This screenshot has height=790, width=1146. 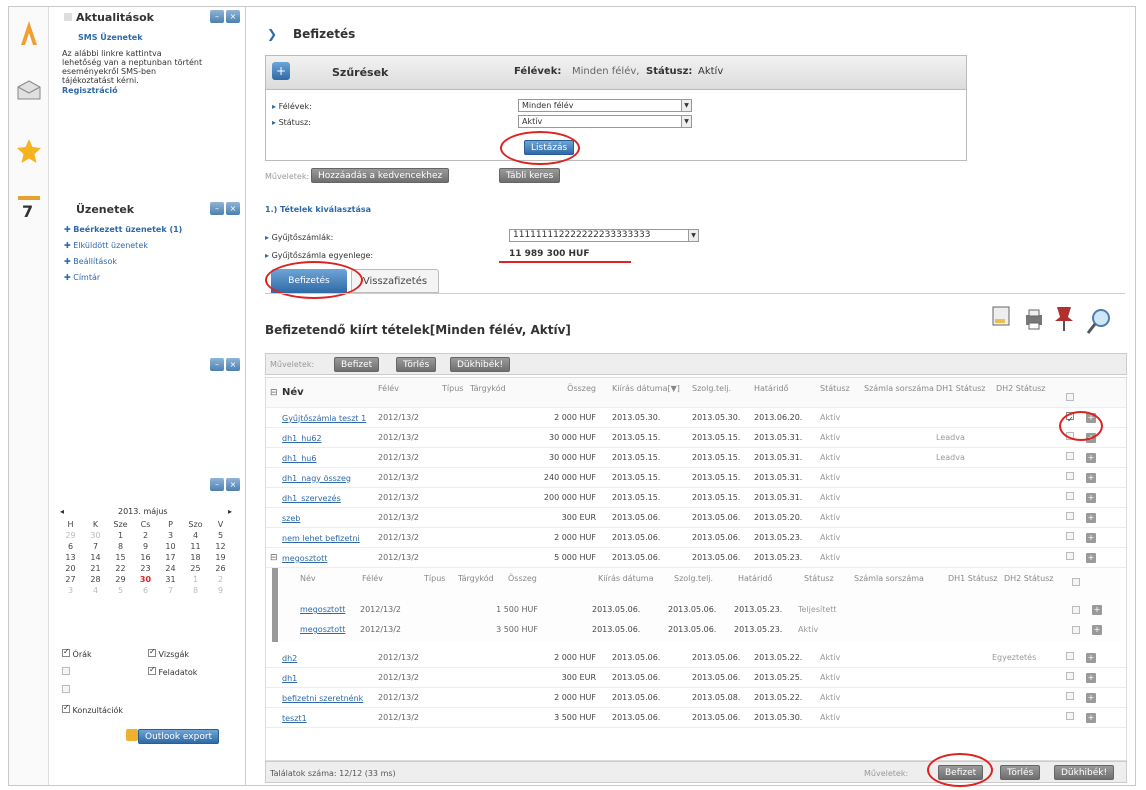 I want to click on list-button: Listázás, so click(x=549, y=147).